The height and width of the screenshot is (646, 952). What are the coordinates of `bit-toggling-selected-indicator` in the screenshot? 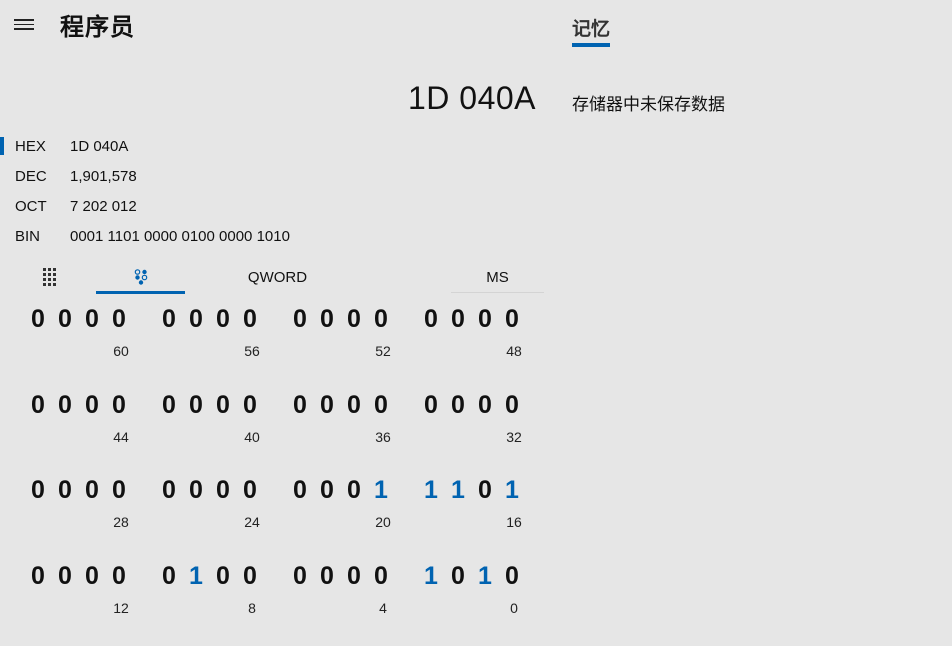 It's located at (140, 292).